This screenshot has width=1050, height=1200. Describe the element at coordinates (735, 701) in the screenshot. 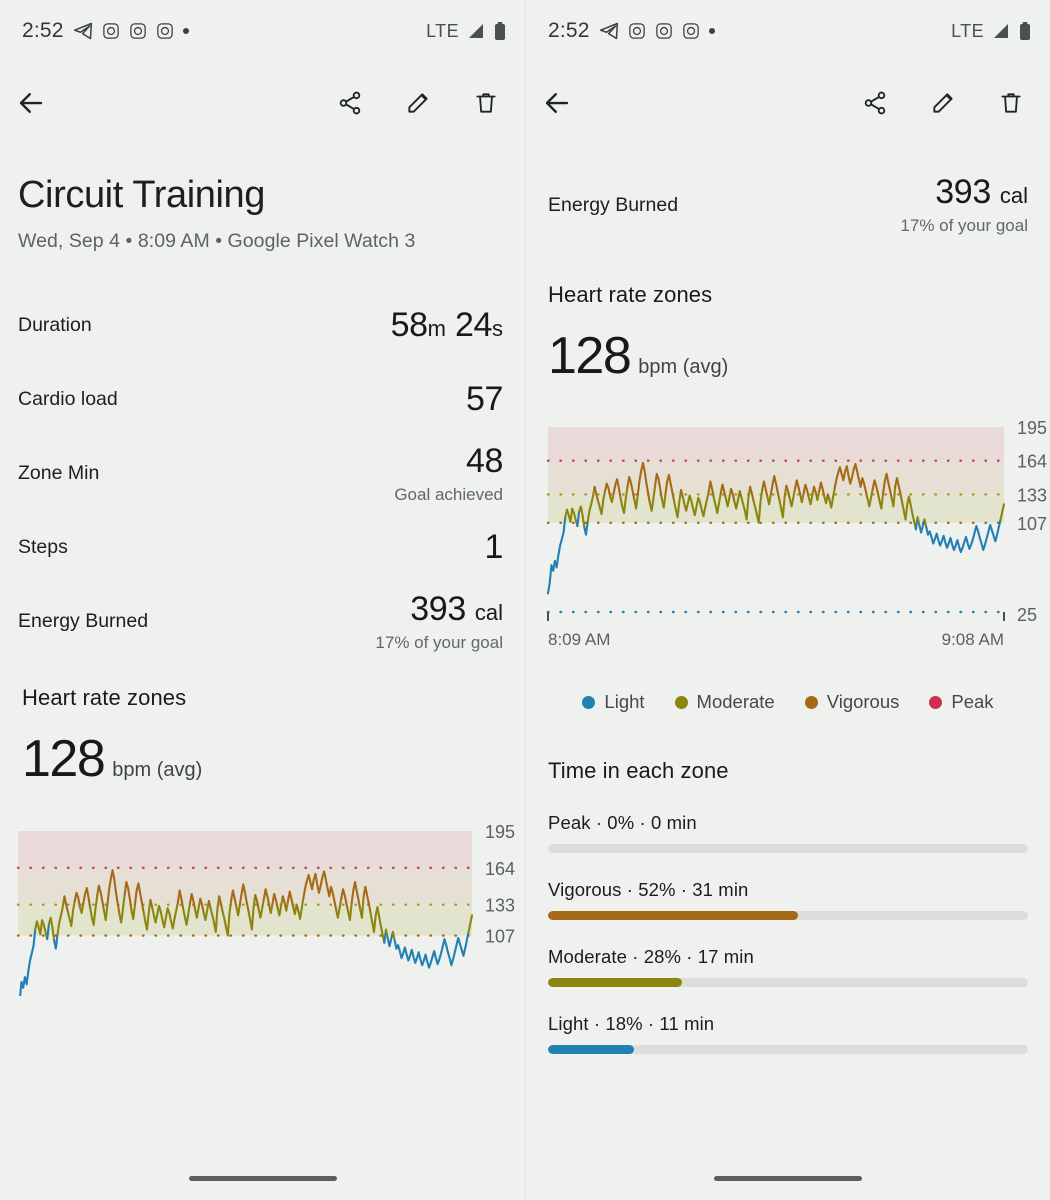

I see `legend-label: Moderate` at that location.